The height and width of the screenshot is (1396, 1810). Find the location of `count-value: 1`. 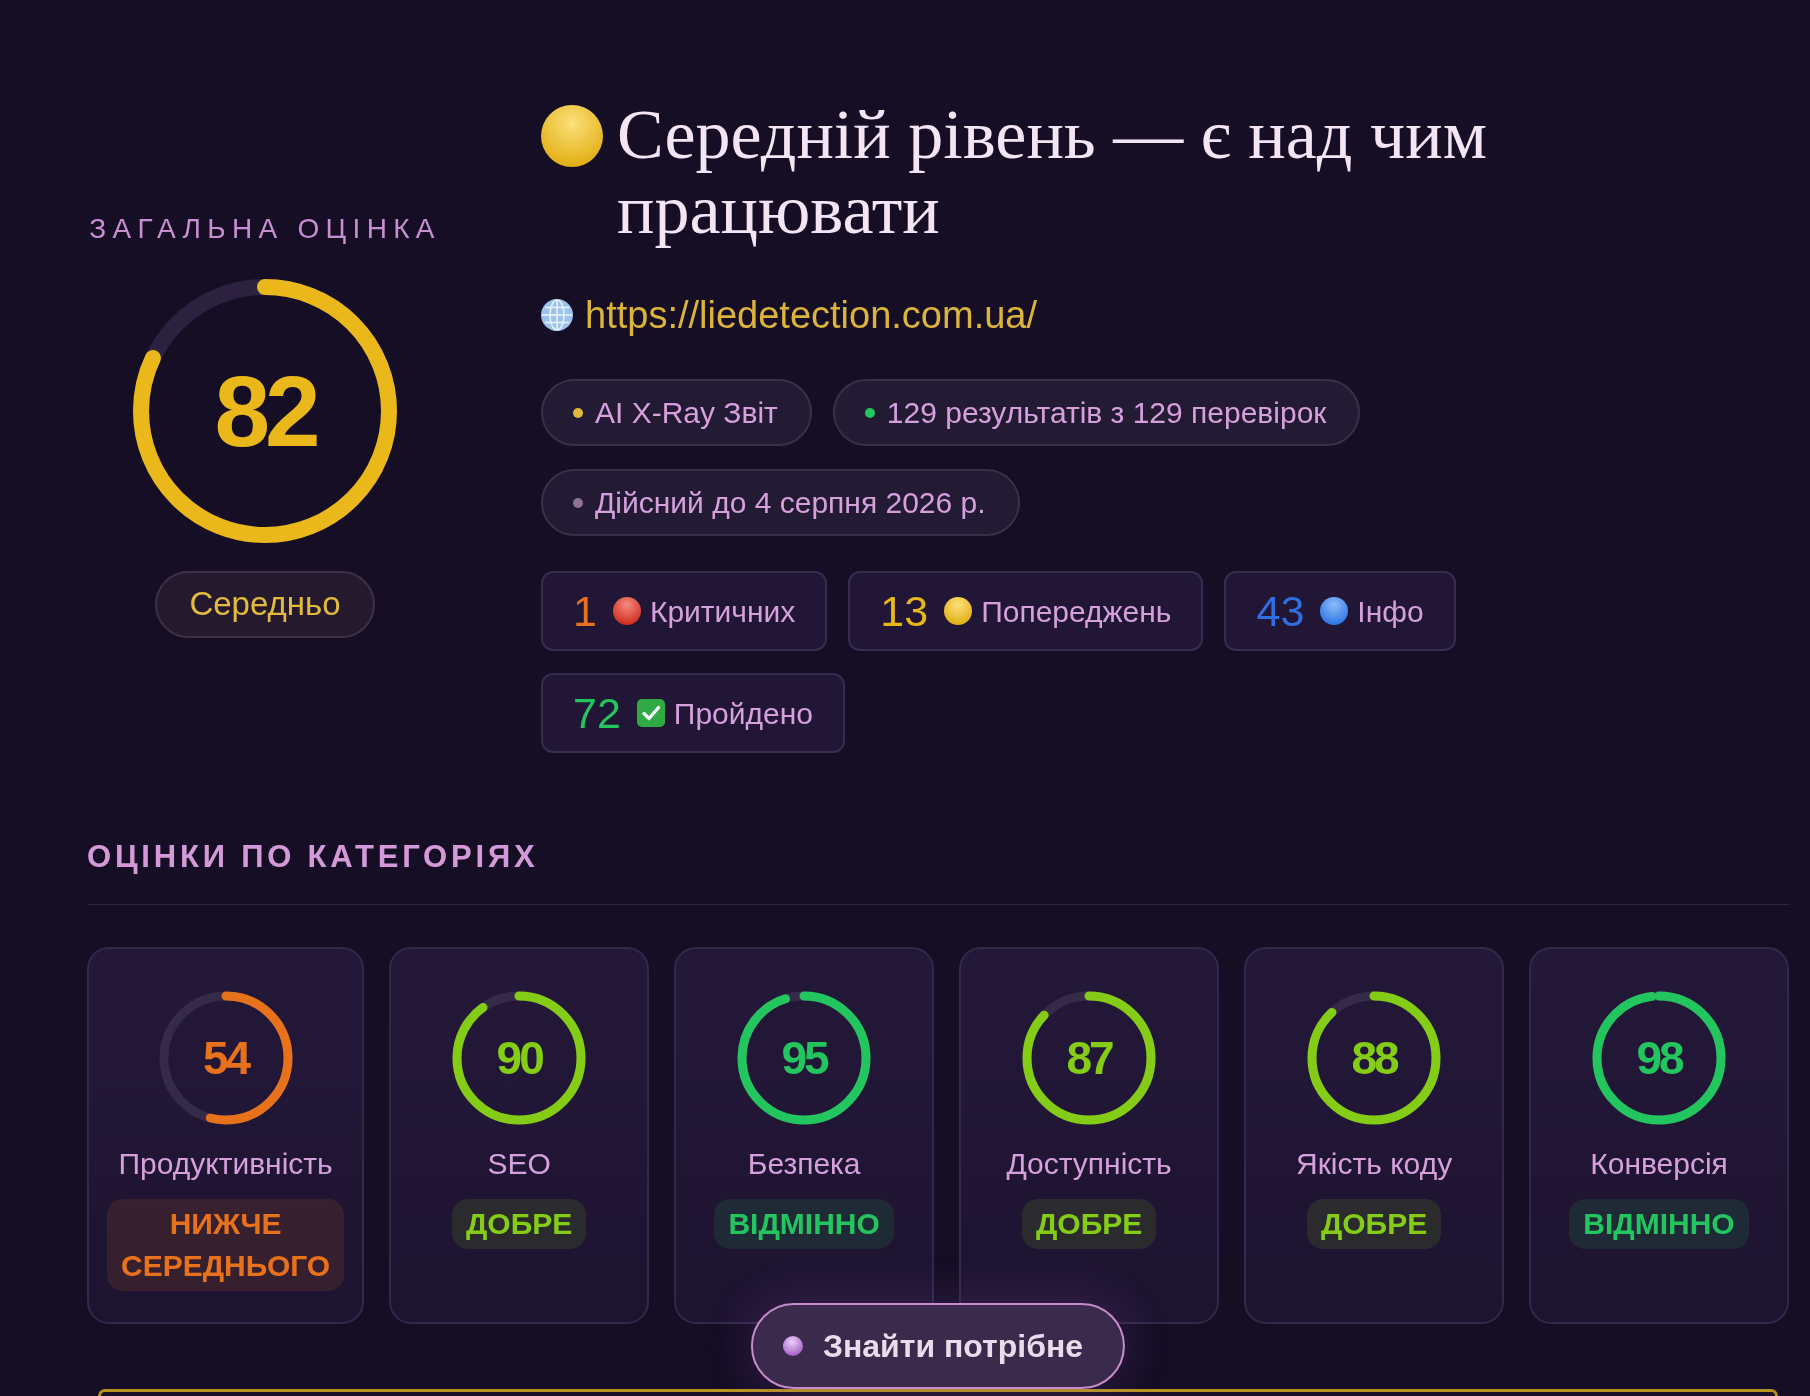

count-value: 1 is located at coordinates (585, 611).